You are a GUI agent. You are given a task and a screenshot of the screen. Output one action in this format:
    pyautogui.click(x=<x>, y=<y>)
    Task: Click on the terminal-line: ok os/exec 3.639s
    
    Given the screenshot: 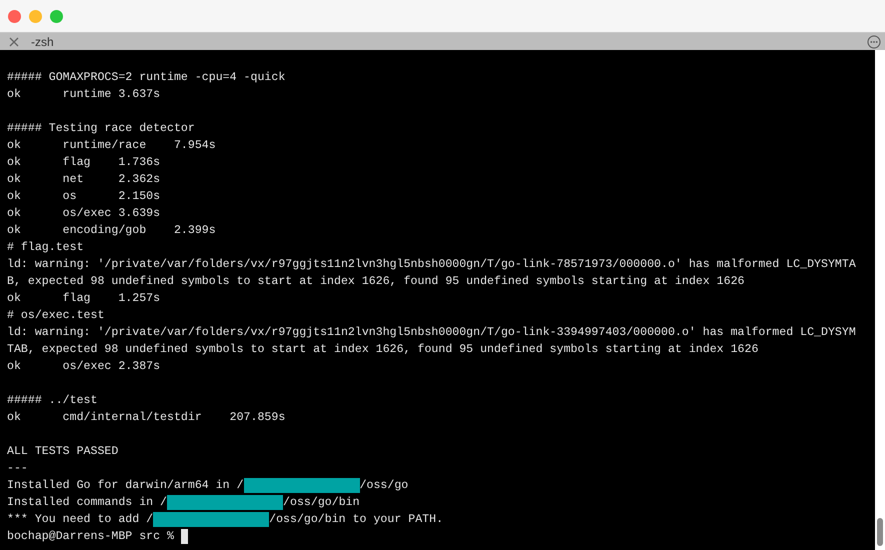 What is the action you would take?
    pyautogui.click(x=84, y=214)
    